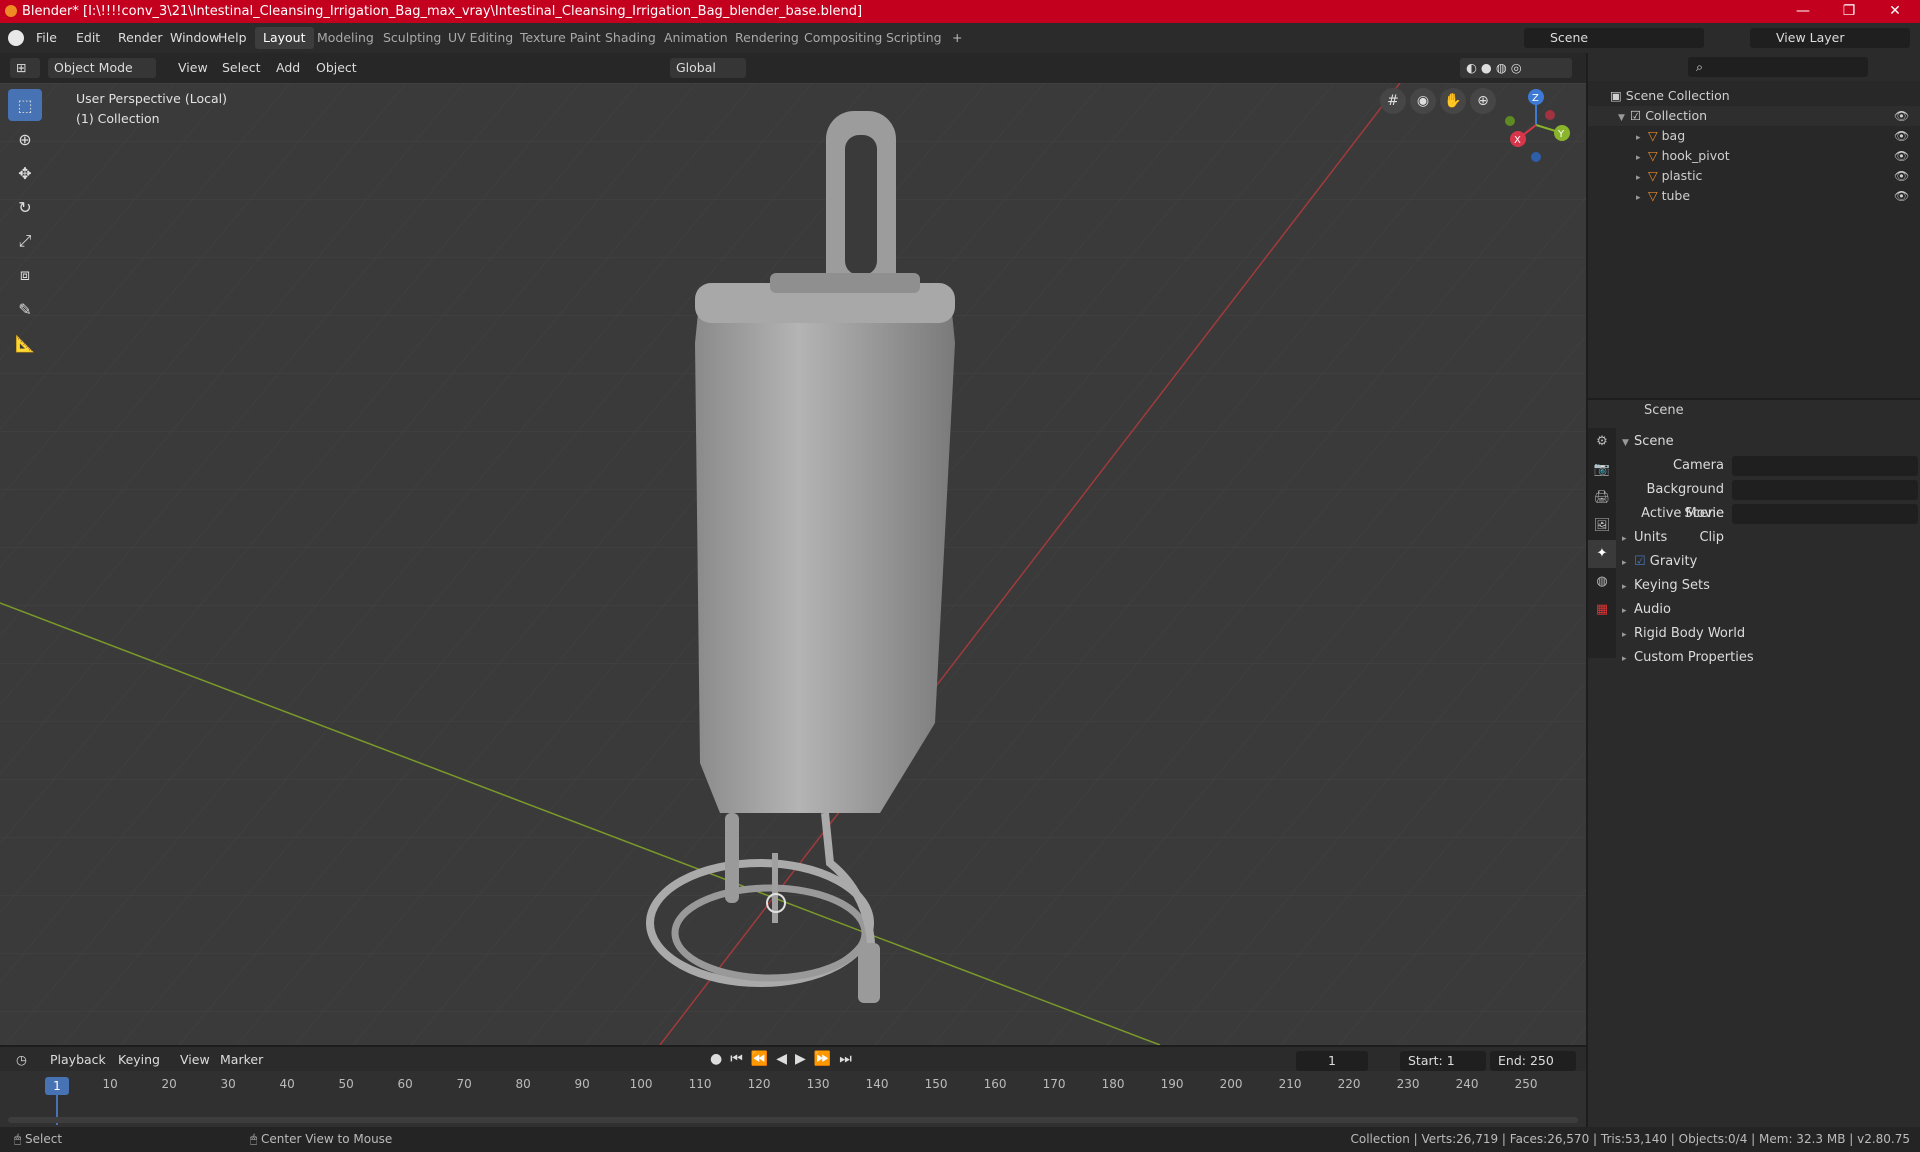 The height and width of the screenshot is (1152, 1920). I want to click on outliner-root: ▣ Scene Collection, so click(1754, 96).